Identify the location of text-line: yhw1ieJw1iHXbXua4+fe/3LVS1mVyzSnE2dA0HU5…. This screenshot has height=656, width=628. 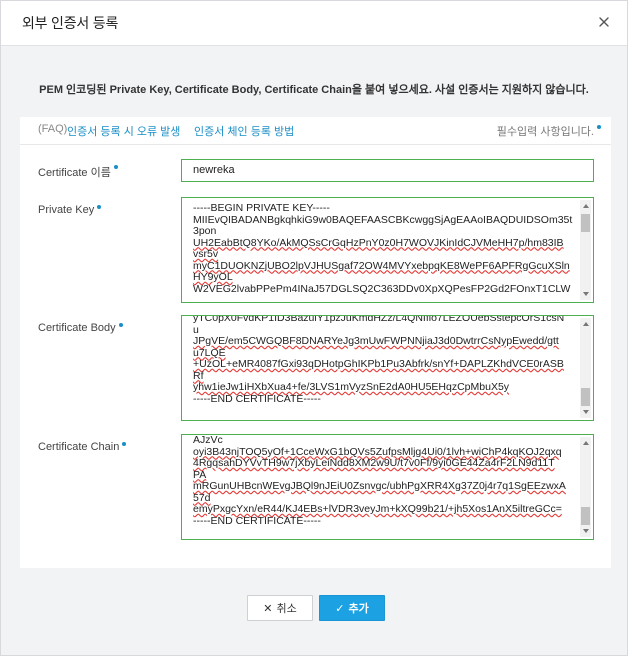
(351, 387).